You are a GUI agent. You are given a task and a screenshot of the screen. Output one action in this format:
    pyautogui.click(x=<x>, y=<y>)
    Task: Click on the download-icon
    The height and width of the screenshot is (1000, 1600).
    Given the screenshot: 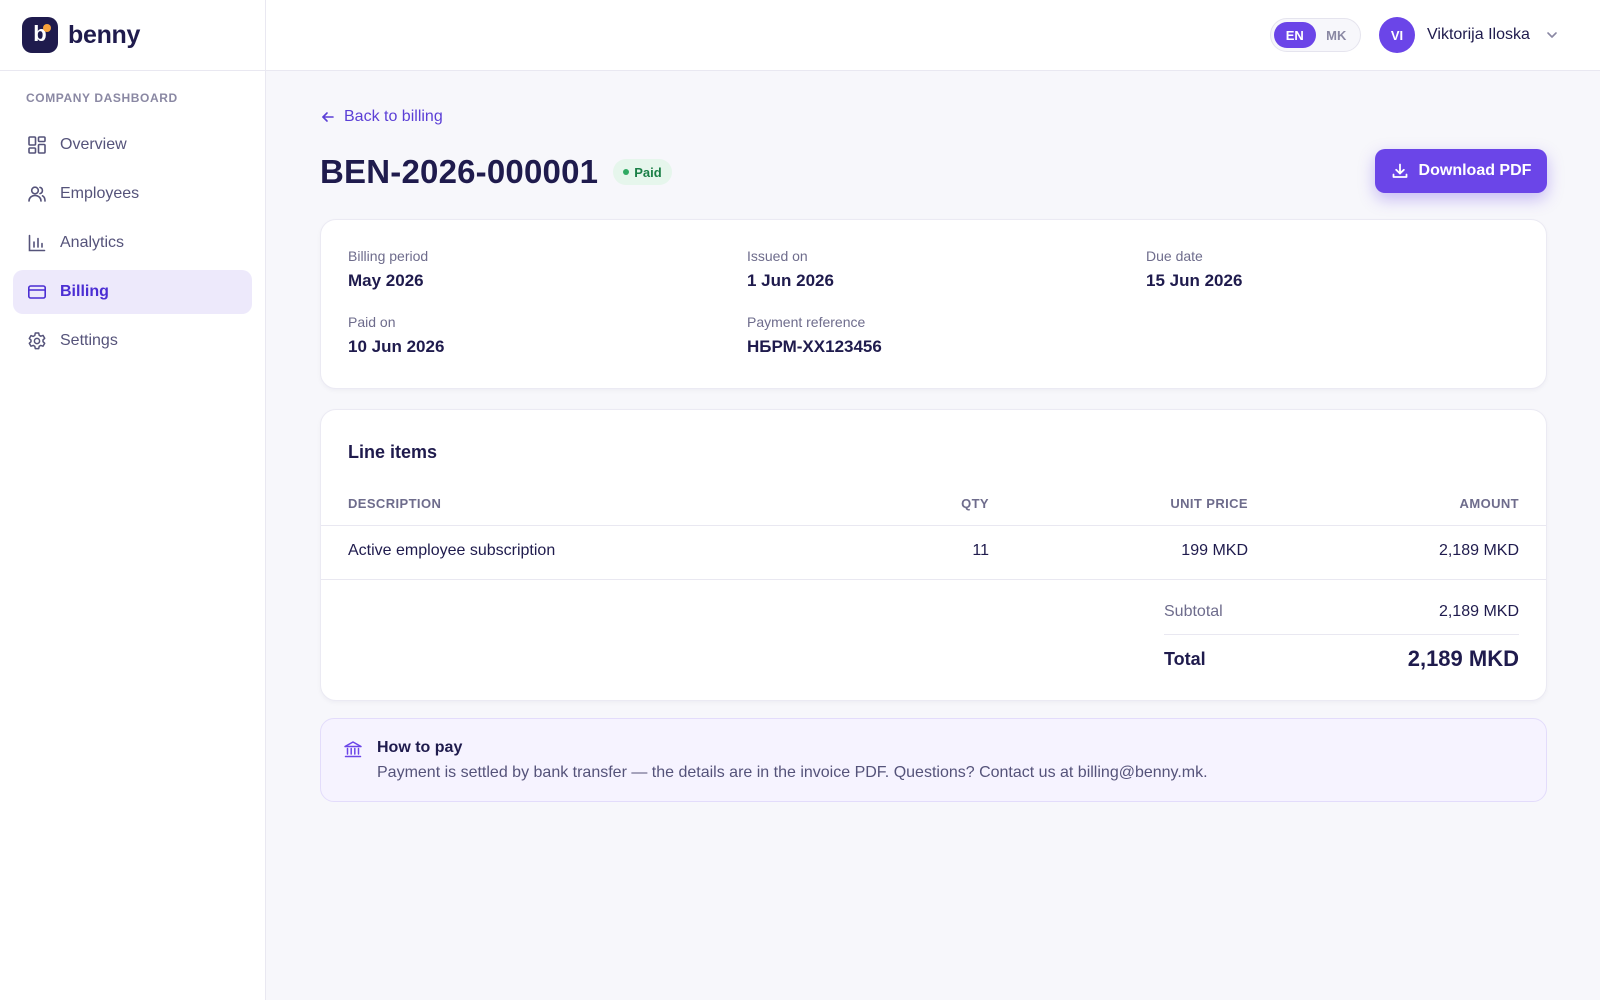 What is the action you would take?
    pyautogui.click(x=1400, y=171)
    